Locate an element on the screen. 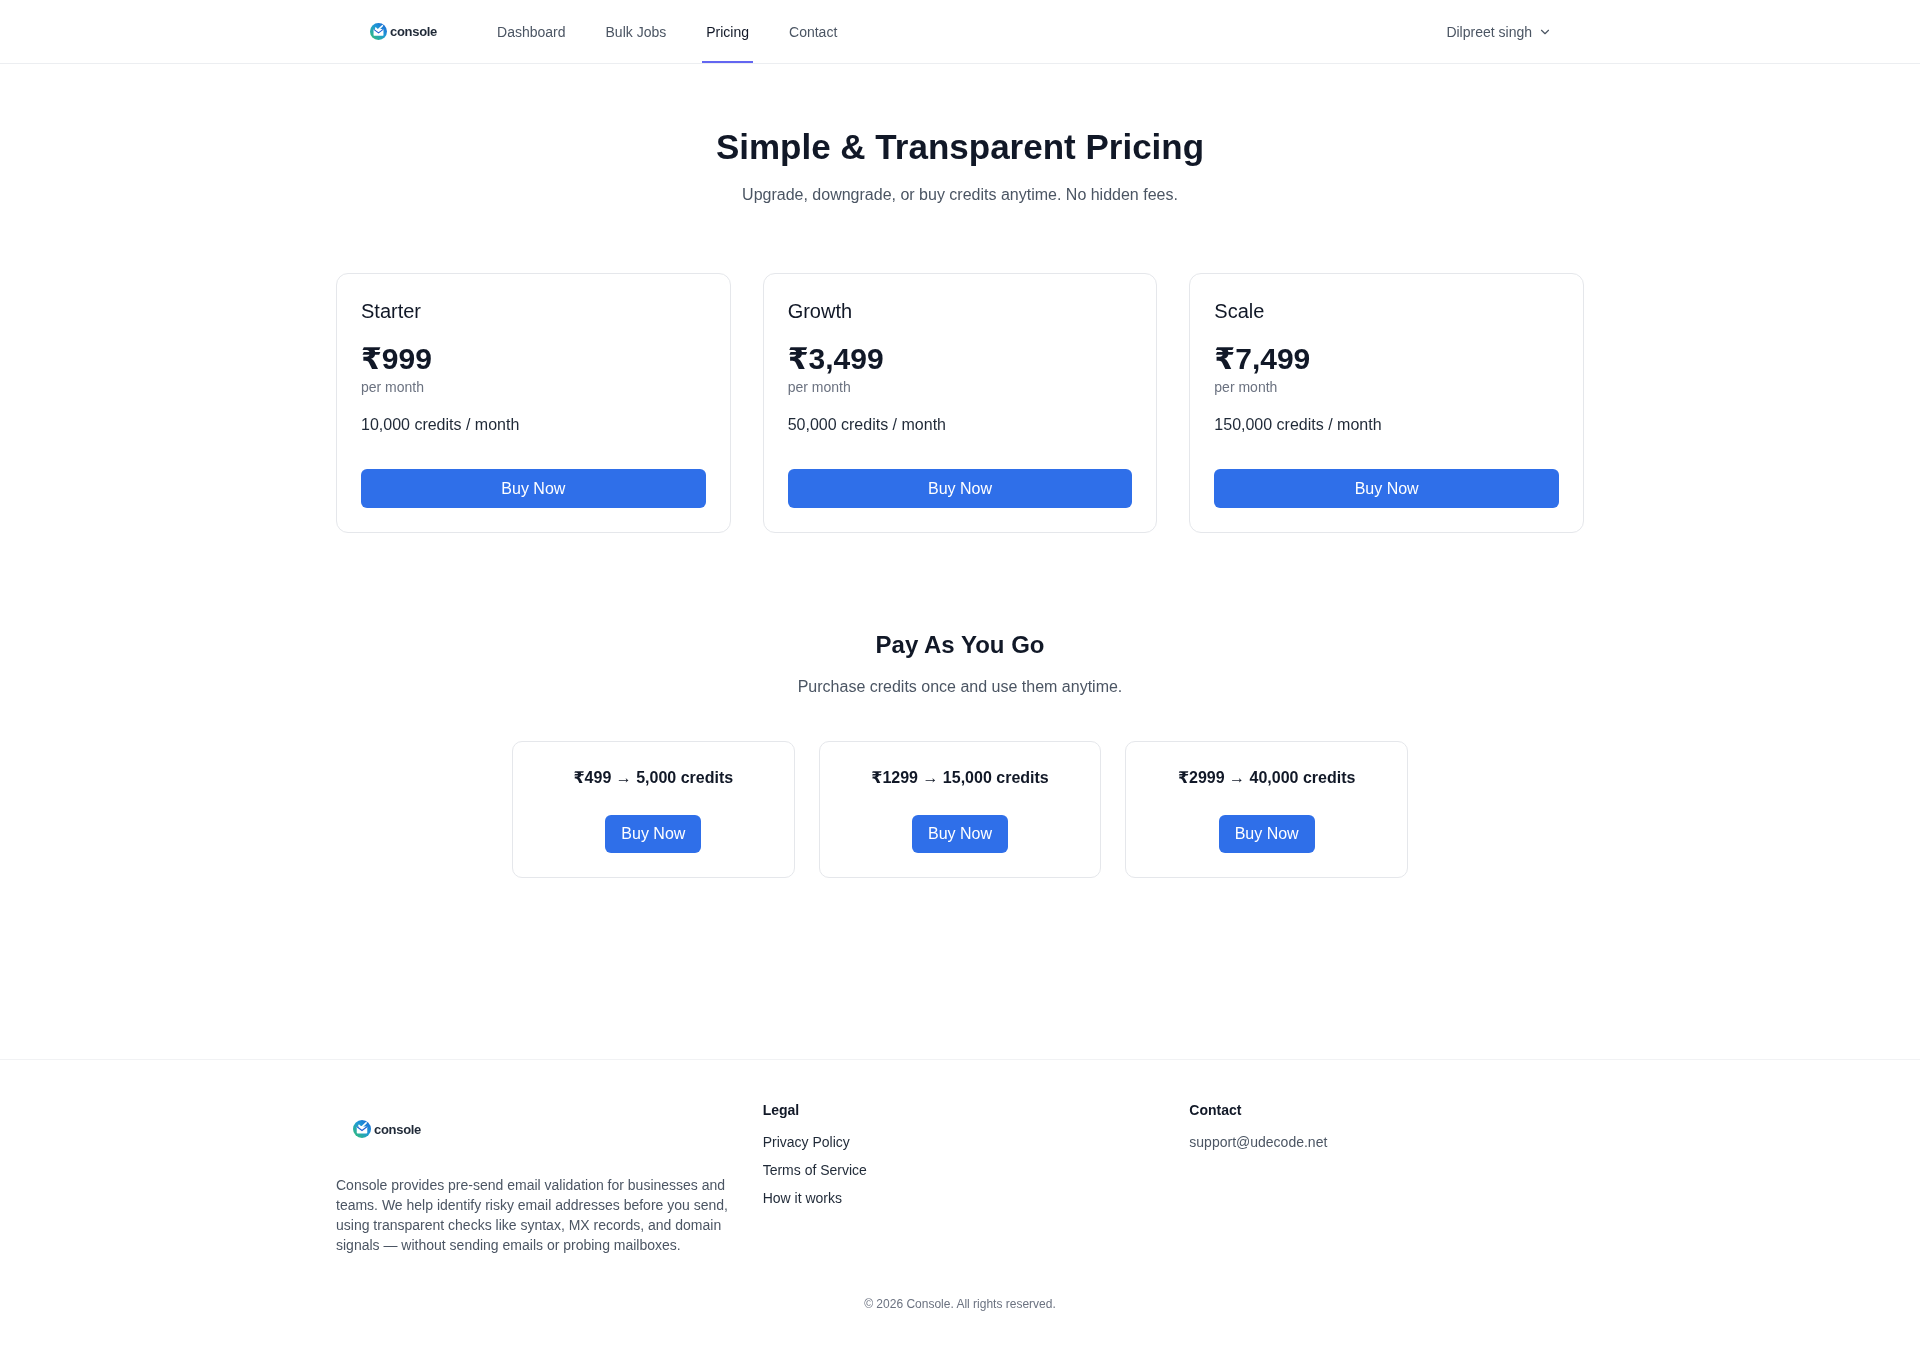 The image size is (1920, 1353). logo-link: console is located at coordinates (404, 31).